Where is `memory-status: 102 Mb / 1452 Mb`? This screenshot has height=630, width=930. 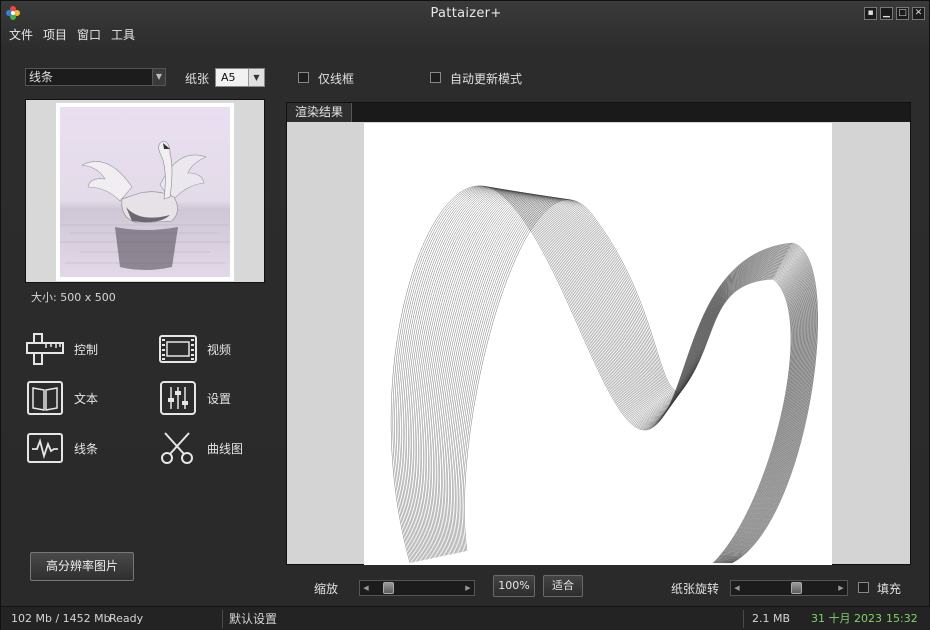 memory-status: 102 Mb / 1452 Mb is located at coordinates (61, 618).